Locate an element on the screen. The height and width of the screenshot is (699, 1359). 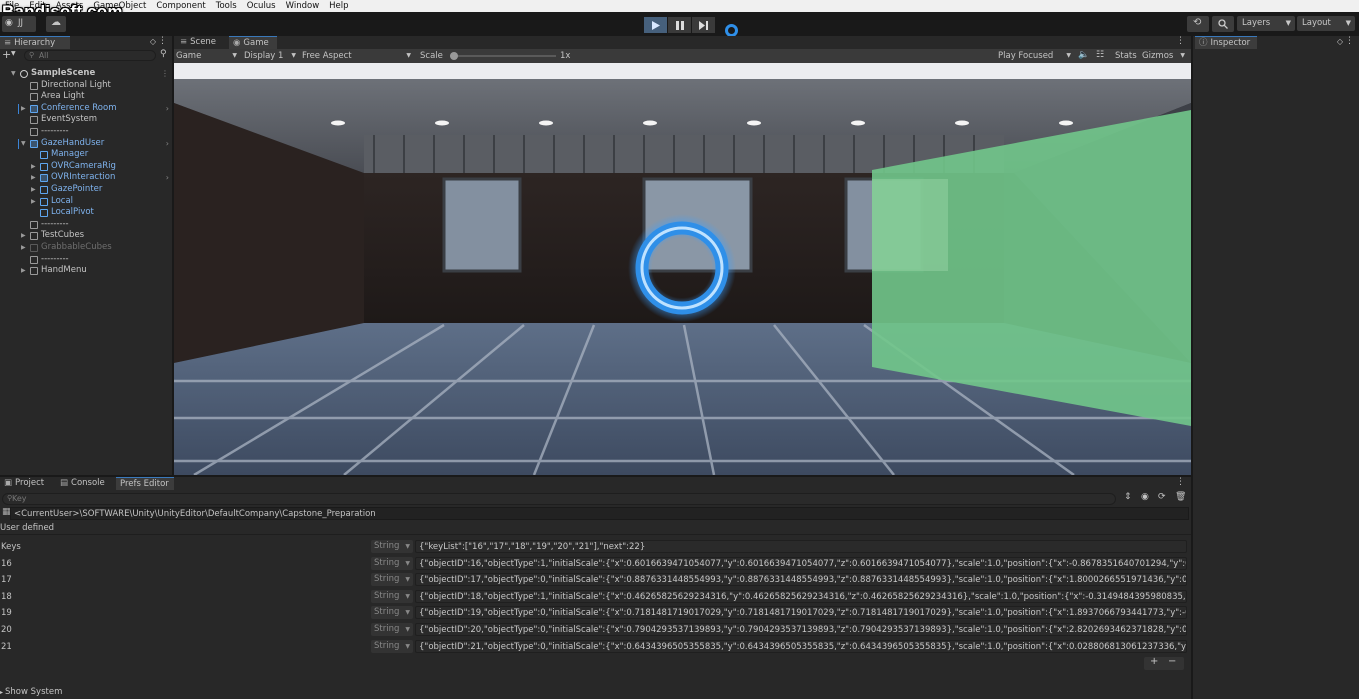
menu-oculus: Oculus is located at coordinates (261, 6).